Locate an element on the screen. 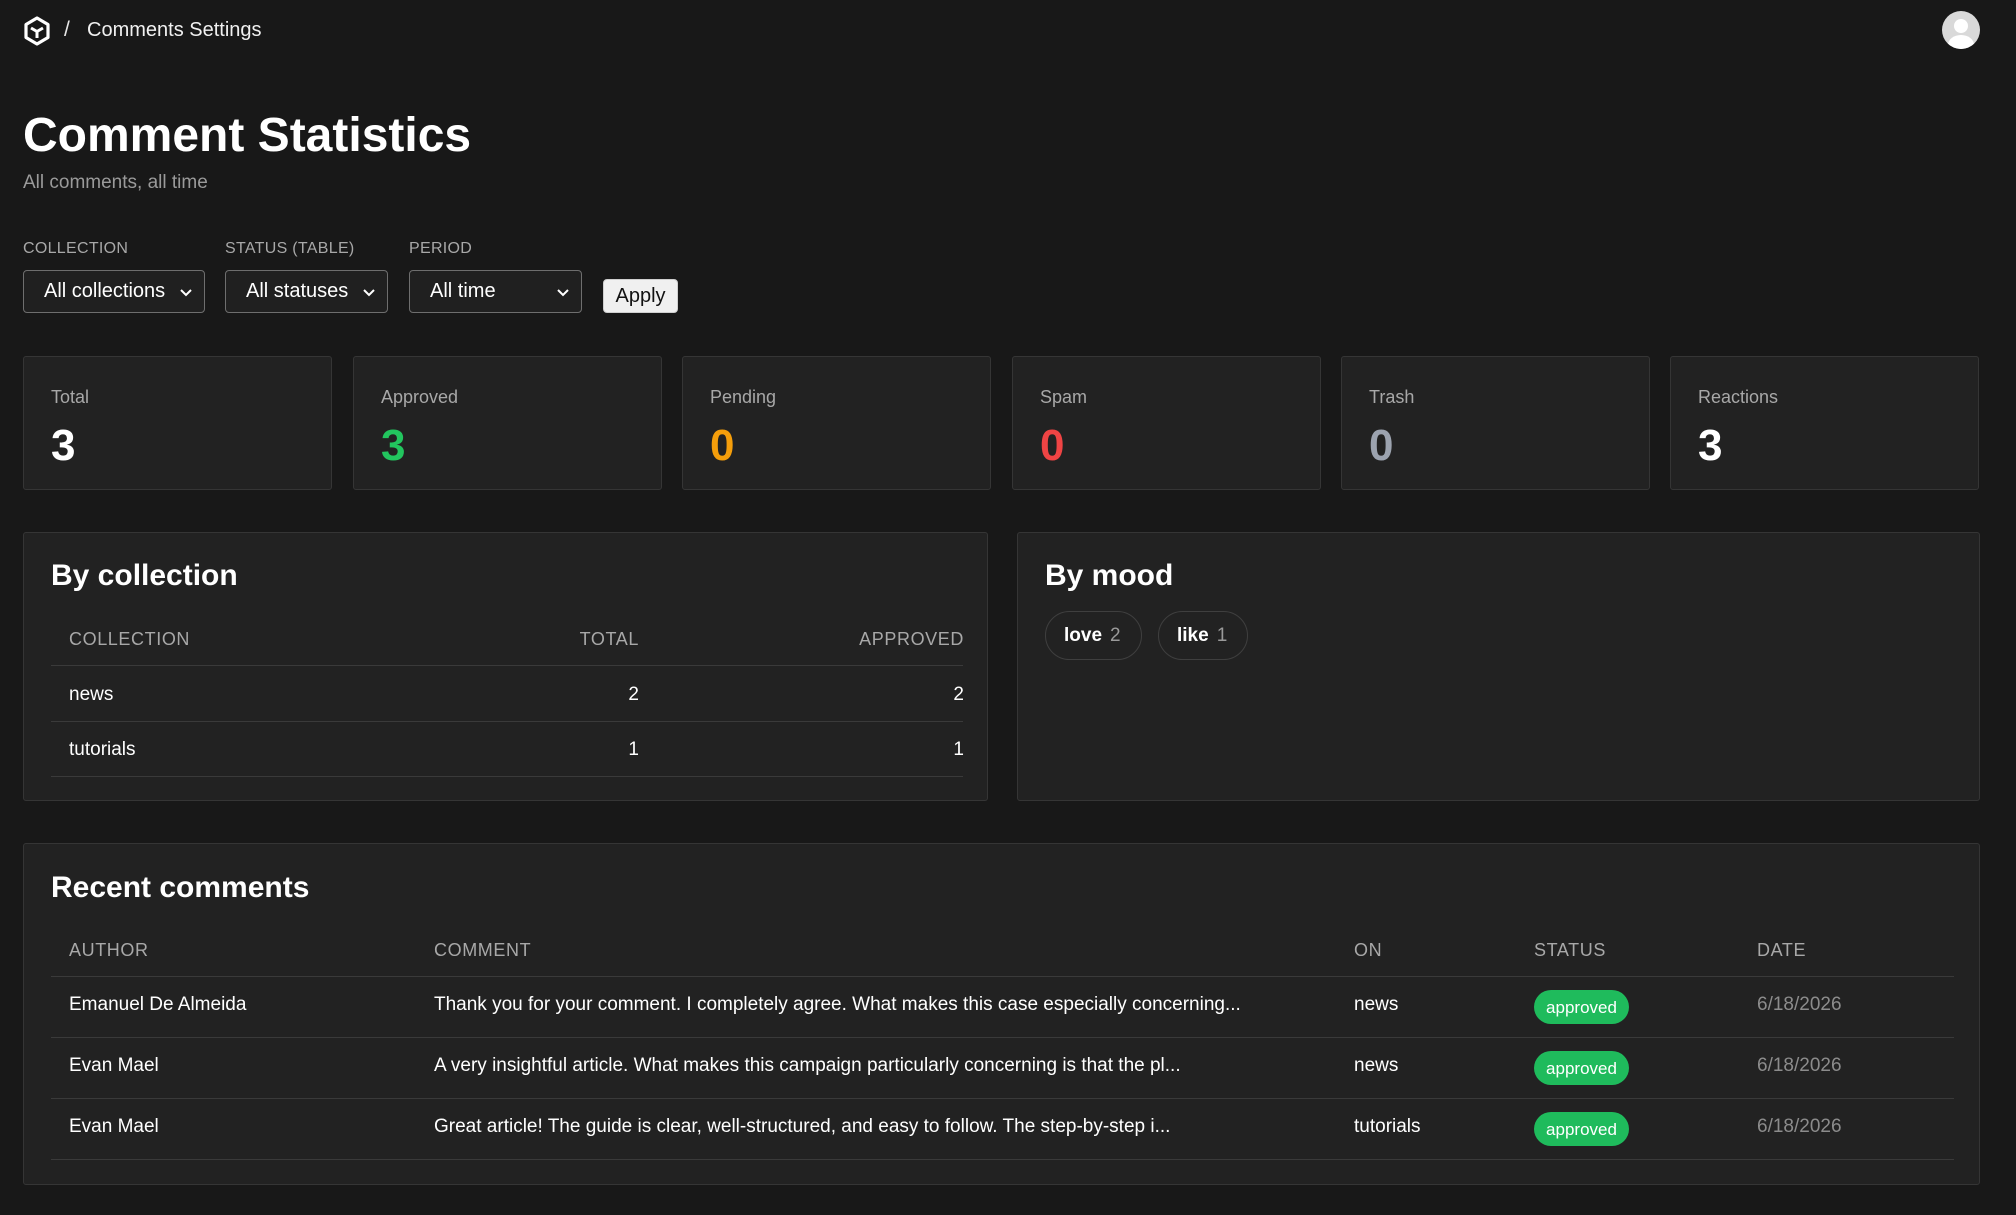 The image size is (2016, 1215). status-filter-label: STATUS (TABLE) is located at coordinates (290, 248).